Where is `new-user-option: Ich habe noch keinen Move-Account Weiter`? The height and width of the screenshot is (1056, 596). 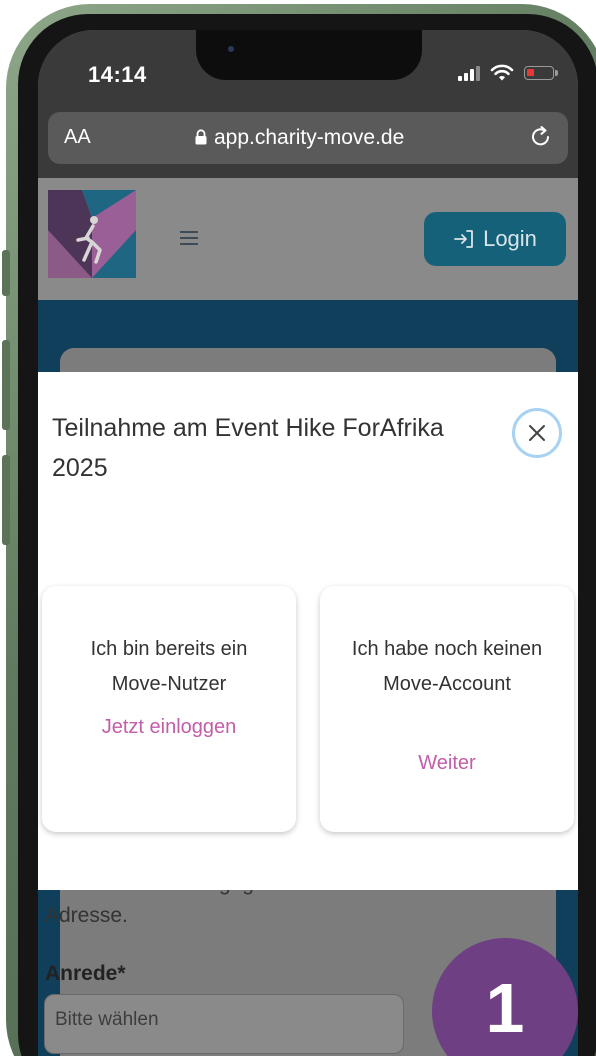
new-user-option: Ich habe noch keinen Move-Account Weiter is located at coordinates (447, 709).